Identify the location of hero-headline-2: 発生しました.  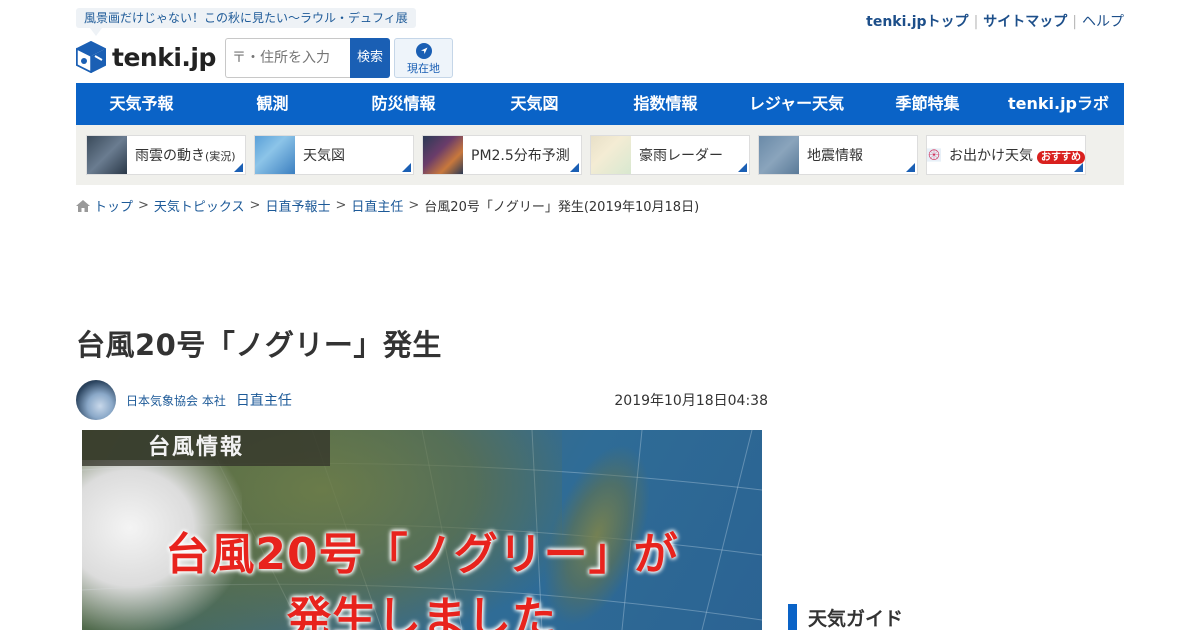
(422, 611).